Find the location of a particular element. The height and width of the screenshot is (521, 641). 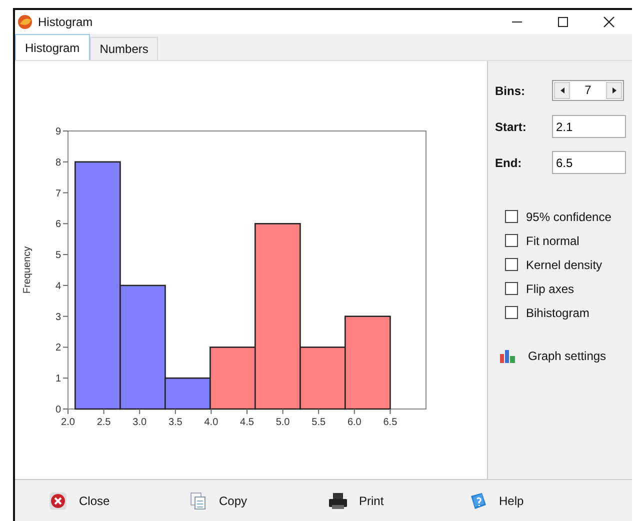

copy-icon is located at coordinates (198, 501).